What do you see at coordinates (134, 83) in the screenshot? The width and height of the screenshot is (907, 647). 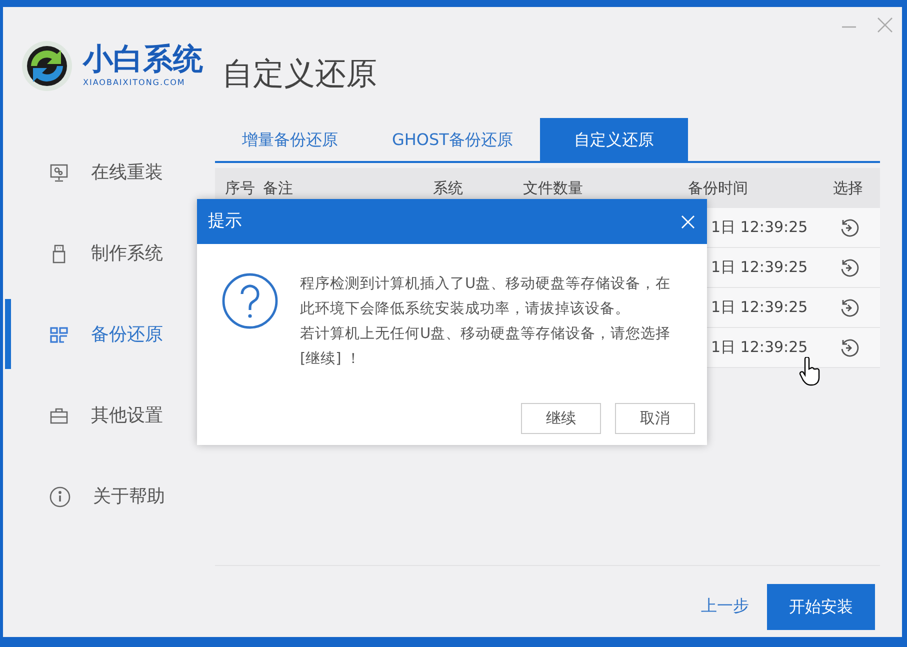 I see `logo-domain: XIAOBAIXITONG.COM` at bounding box center [134, 83].